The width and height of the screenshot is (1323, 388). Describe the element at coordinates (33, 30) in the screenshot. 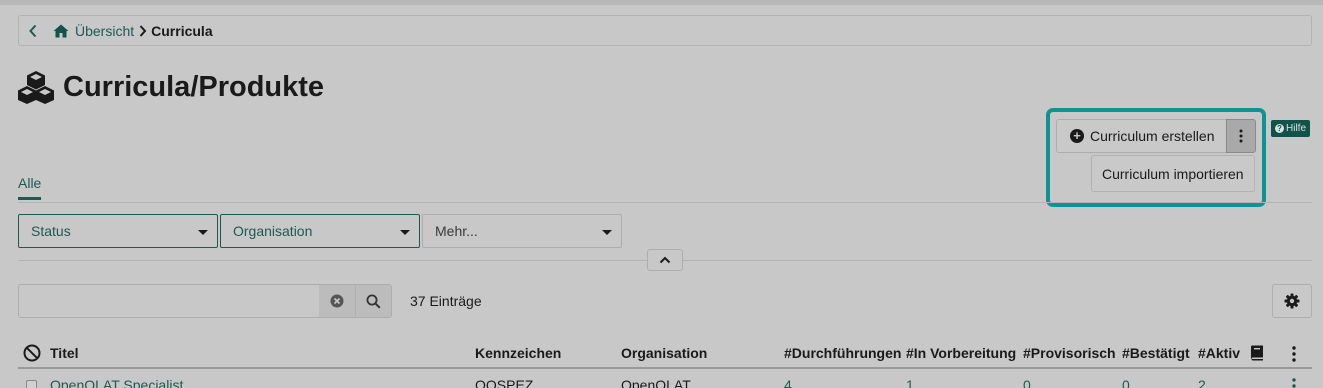

I see `back-icon` at that location.